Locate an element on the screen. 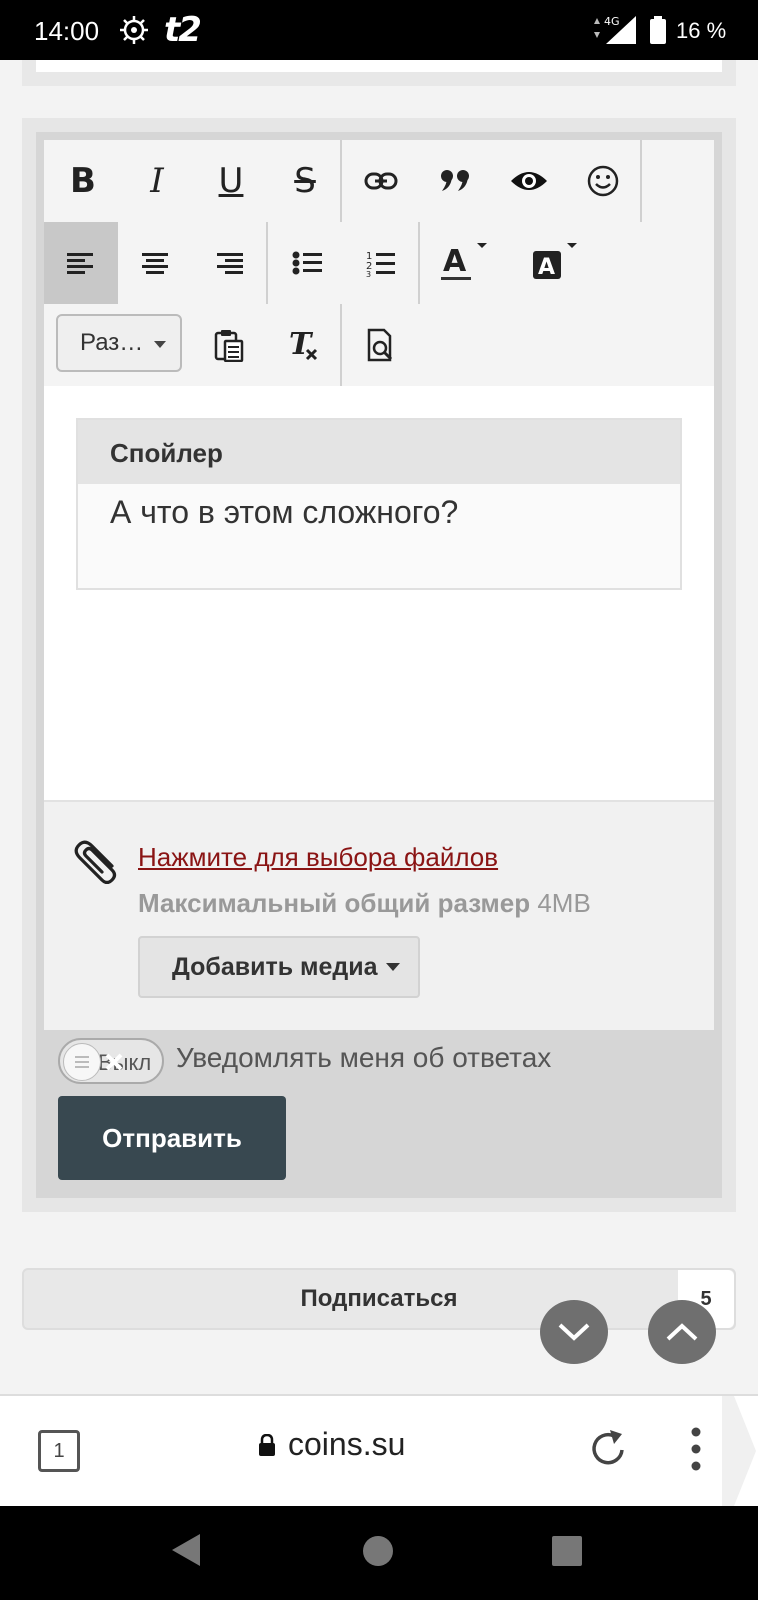 Image resolution: width=758 pixels, height=1600 pixels. eye-icon is located at coordinates (529, 181).